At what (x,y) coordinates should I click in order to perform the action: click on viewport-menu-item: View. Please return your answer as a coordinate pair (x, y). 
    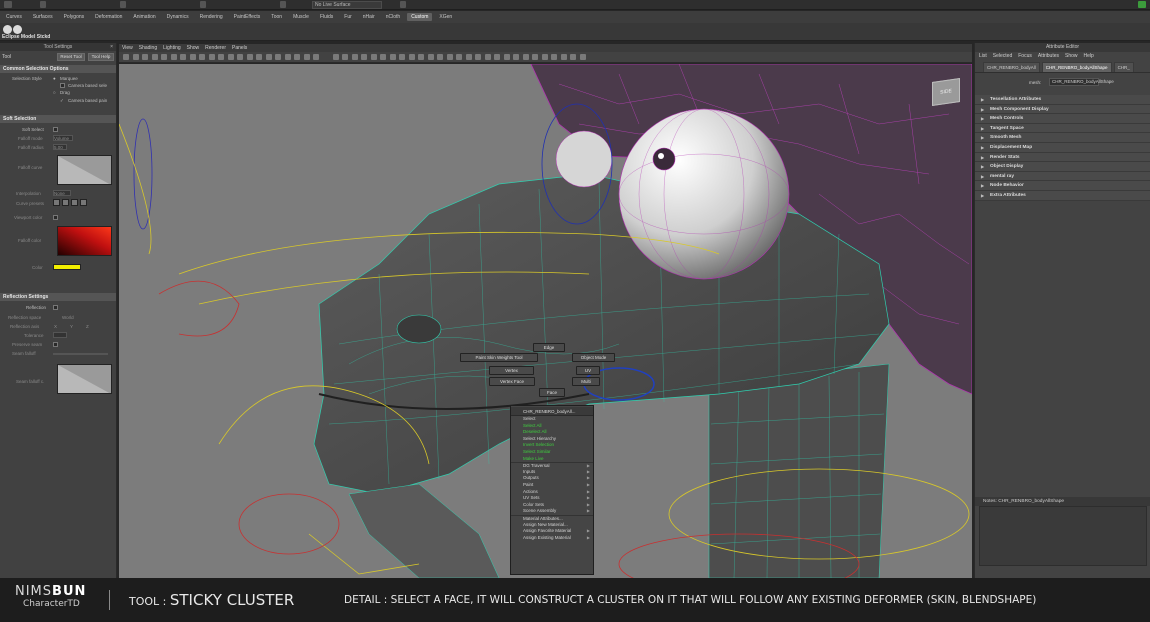
    Looking at the image, I should click on (127, 48).